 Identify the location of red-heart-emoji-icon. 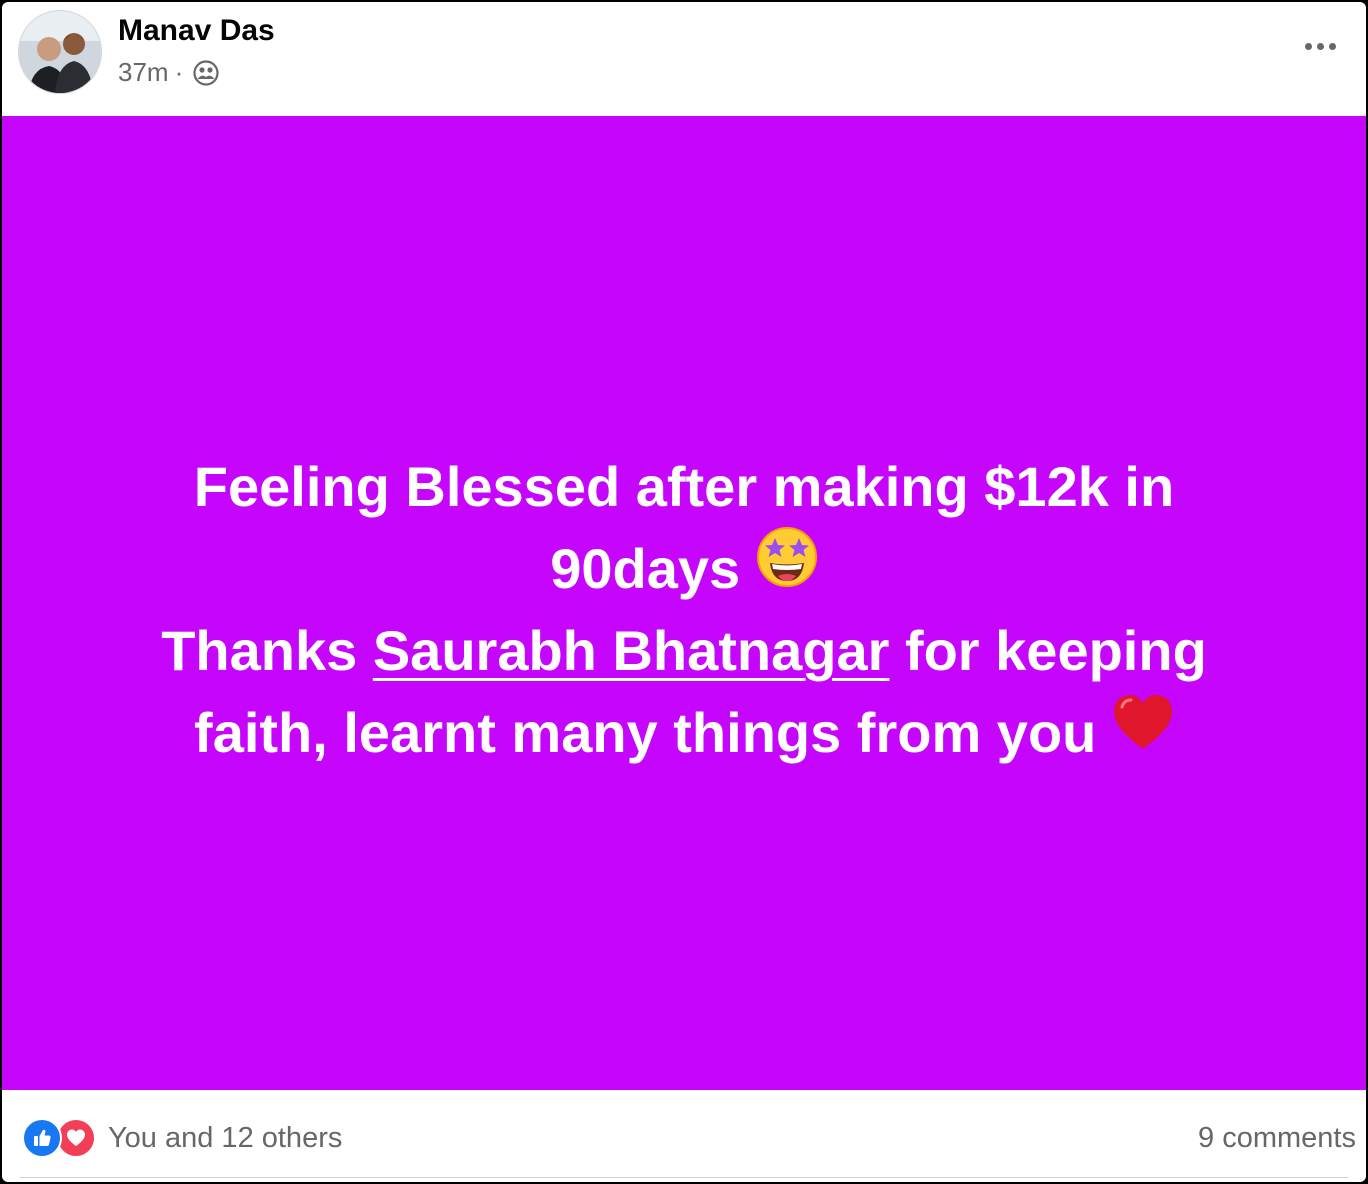
(1143, 732).